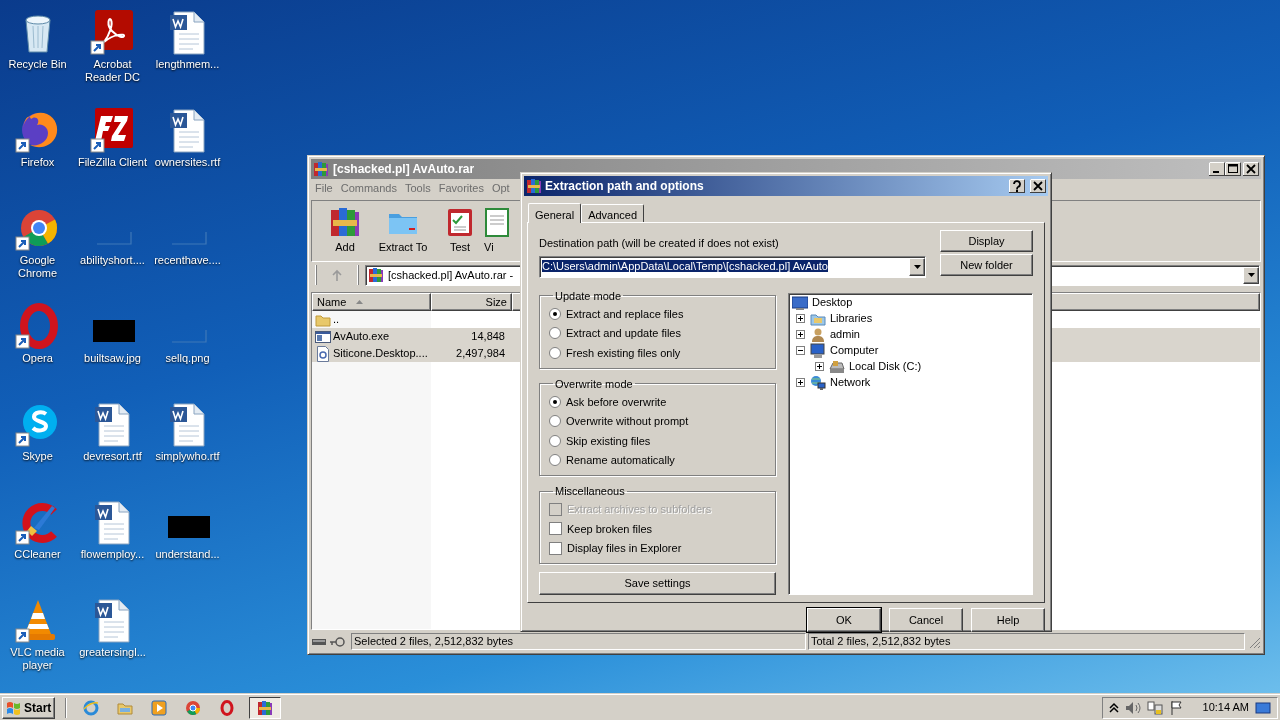 The height and width of the screenshot is (720, 1280). Describe the element at coordinates (590, 491) in the screenshot. I see `group-label: Miscellaneous` at that location.